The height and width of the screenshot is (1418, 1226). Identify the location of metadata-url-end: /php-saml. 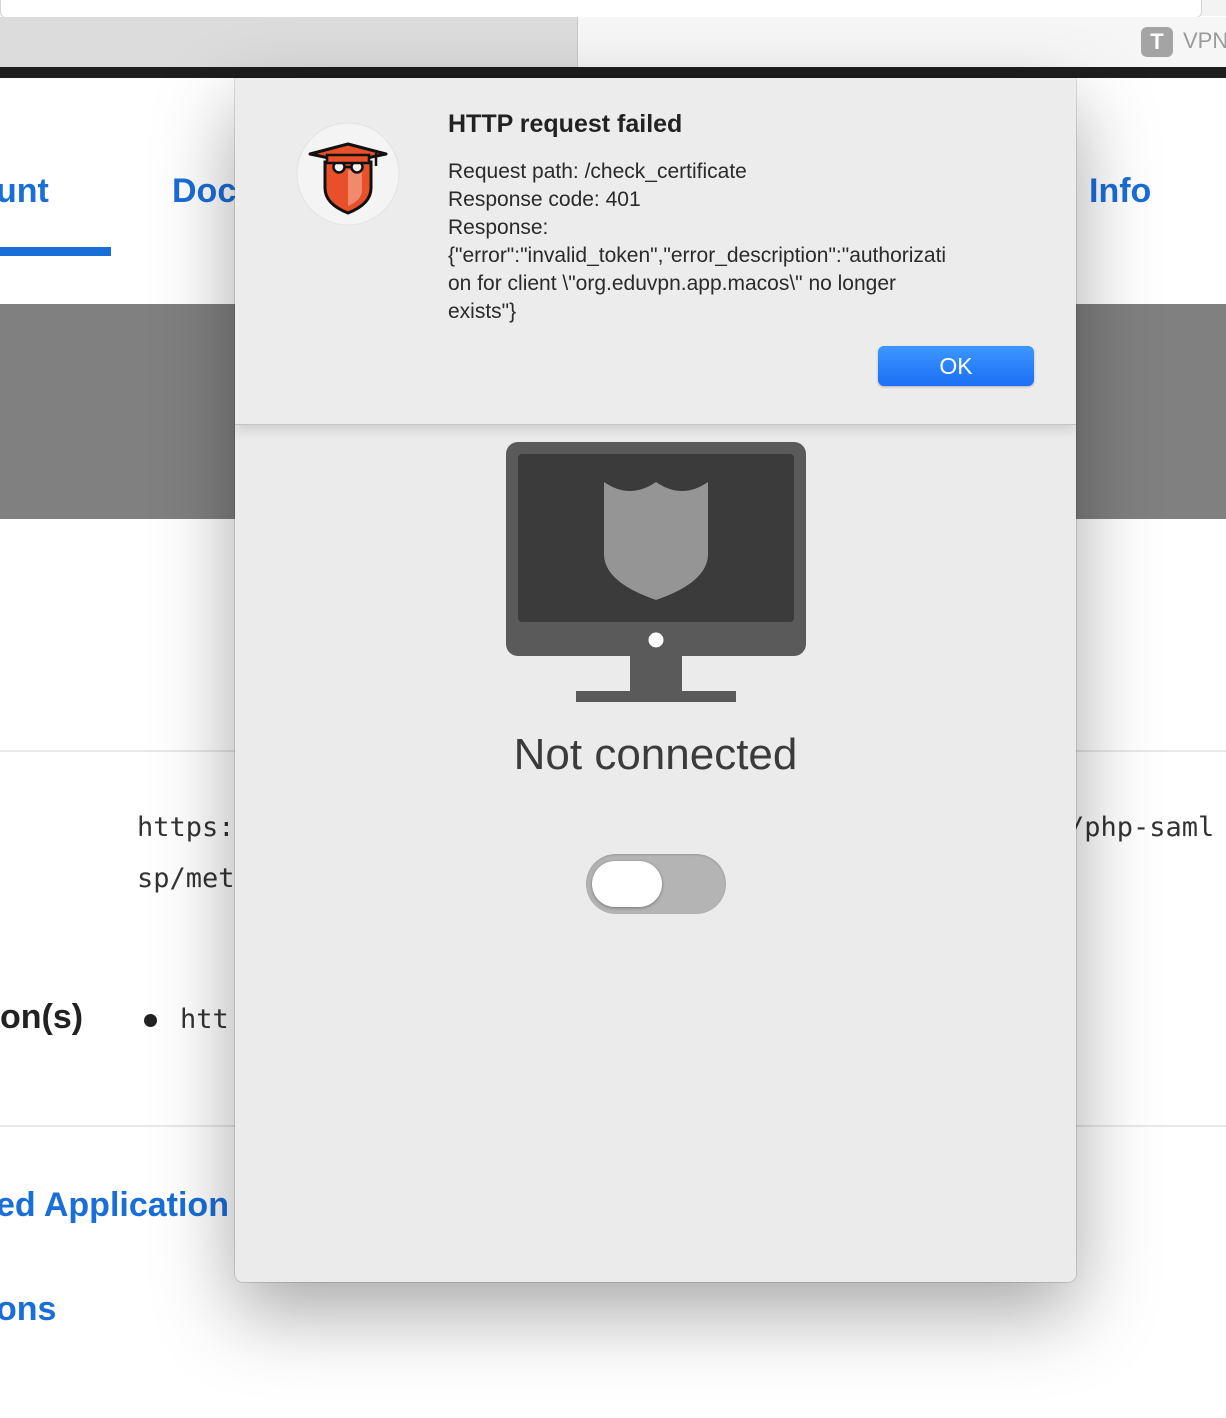
(1141, 827).